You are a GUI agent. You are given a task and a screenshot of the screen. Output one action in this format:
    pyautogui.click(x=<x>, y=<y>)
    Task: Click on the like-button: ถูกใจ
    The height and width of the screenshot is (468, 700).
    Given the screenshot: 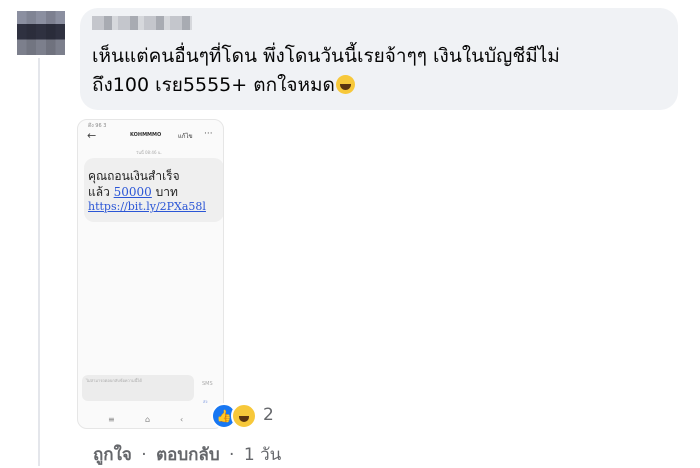 What is the action you would take?
    pyautogui.click(x=112, y=455)
    